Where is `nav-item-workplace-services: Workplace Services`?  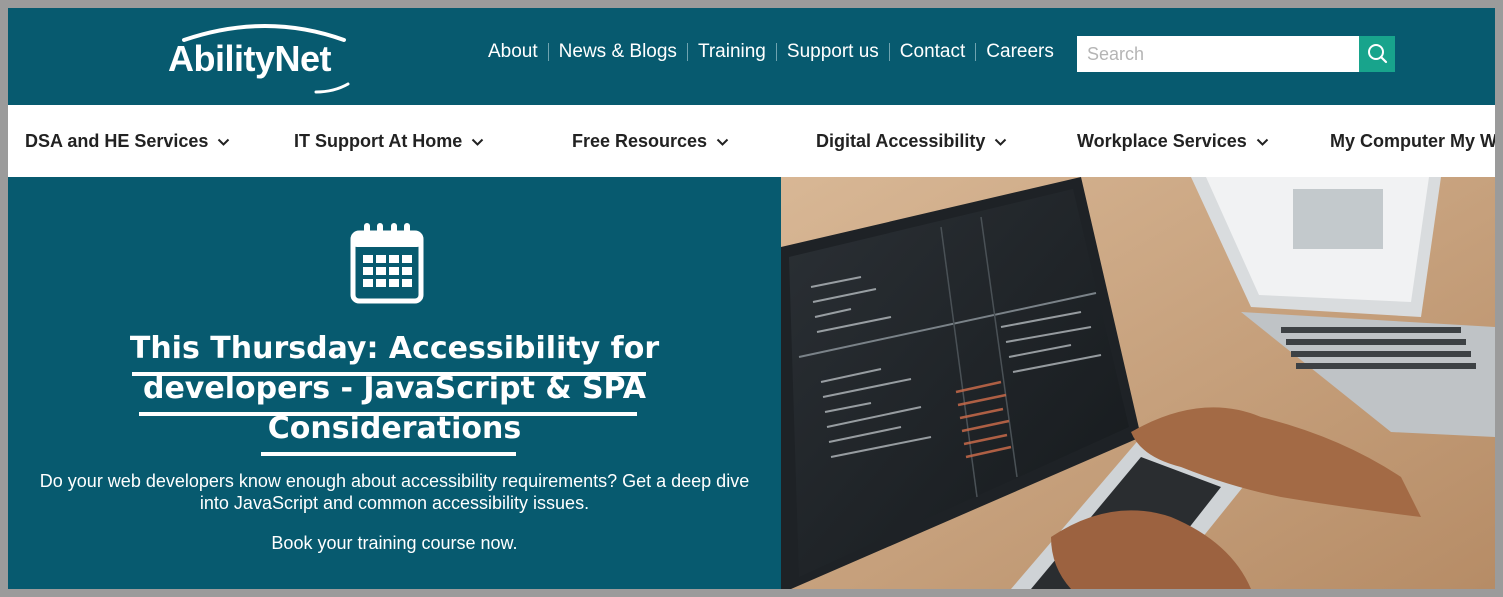
nav-item-workplace-services: Workplace Services is located at coordinates (1173, 141).